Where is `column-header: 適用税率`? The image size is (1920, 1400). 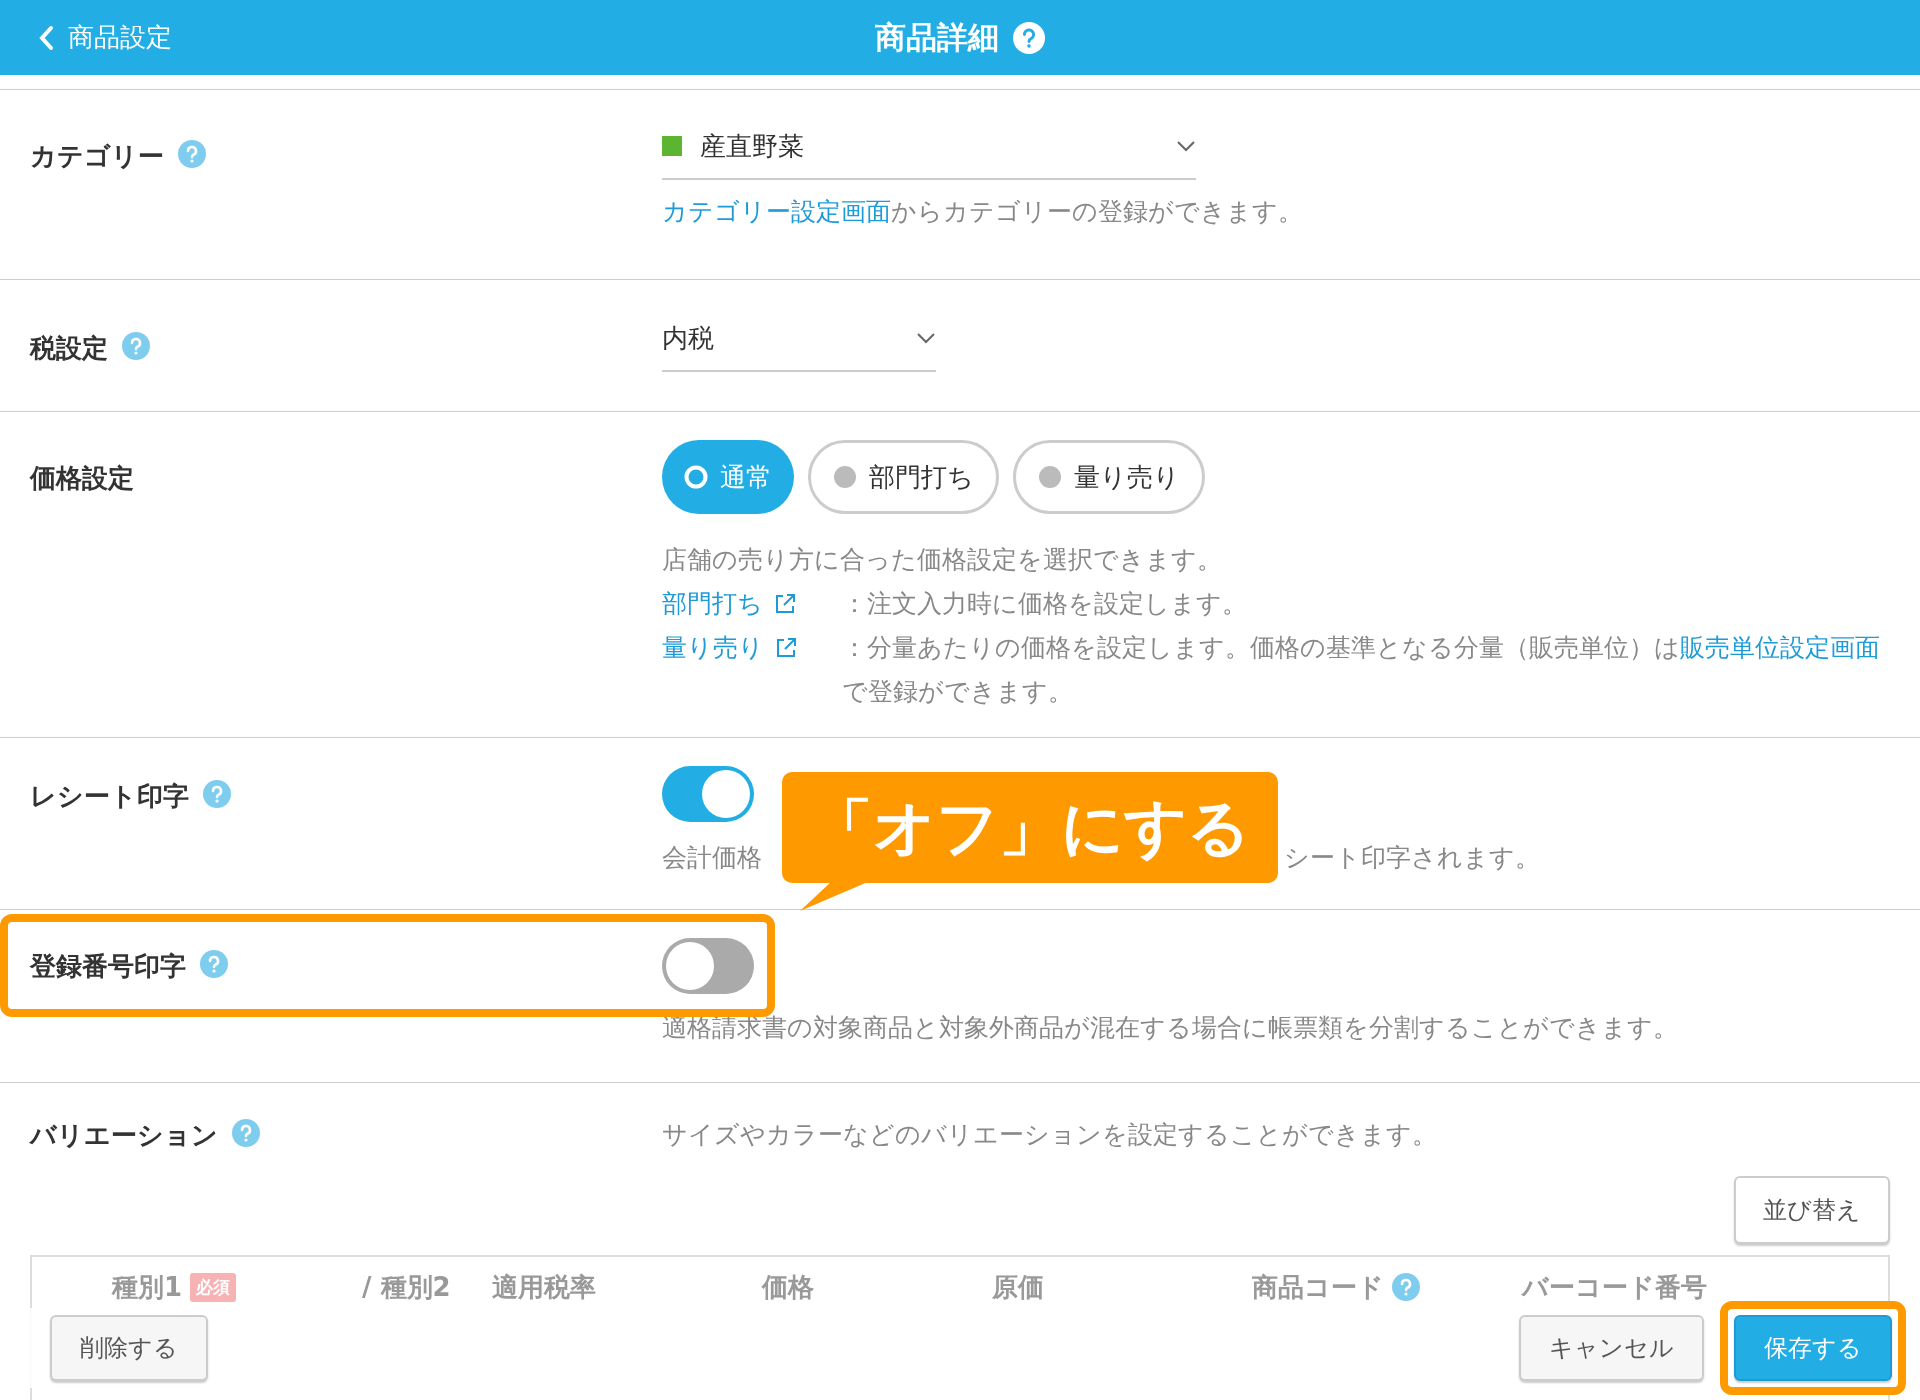 column-header: 適用税率 is located at coordinates (544, 1287).